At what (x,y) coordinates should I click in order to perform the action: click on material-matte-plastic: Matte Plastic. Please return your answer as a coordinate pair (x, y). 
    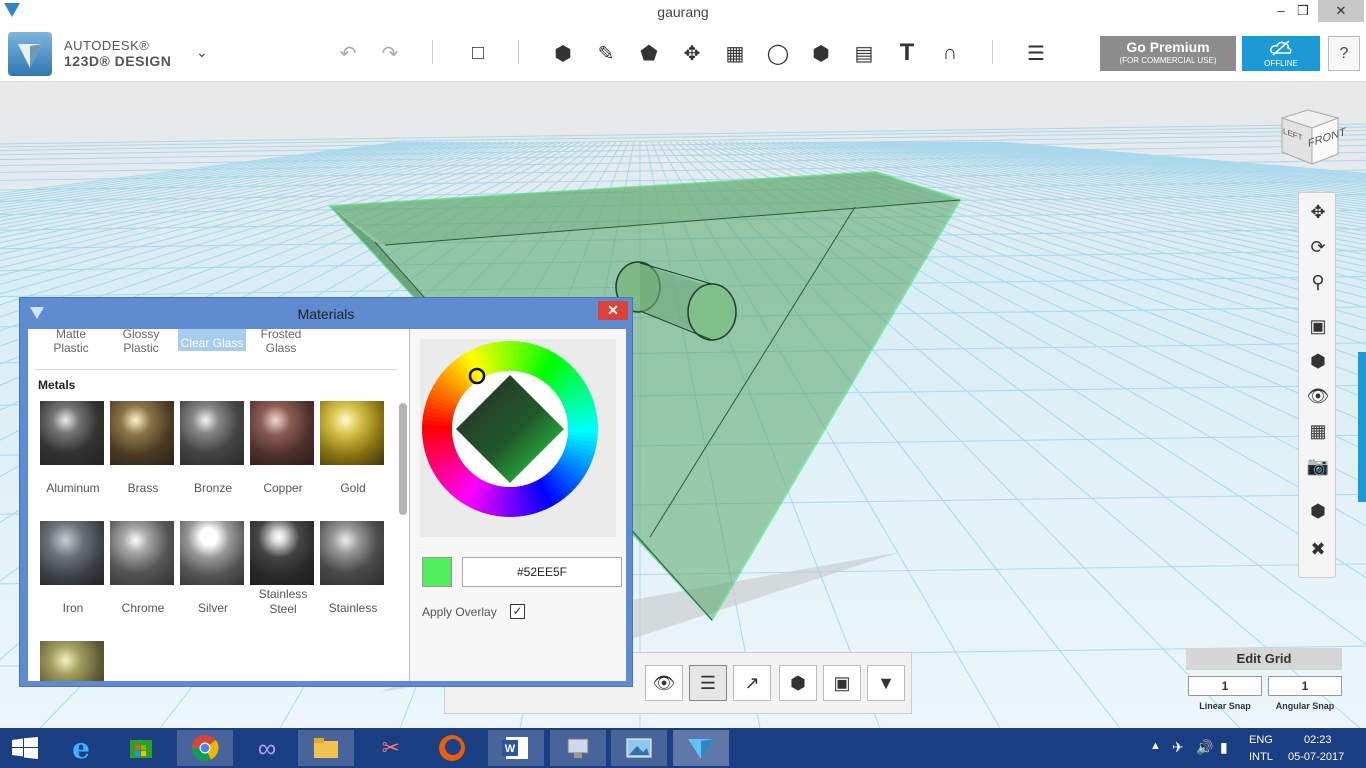
    Looking at the image, I should click on (71, 342).